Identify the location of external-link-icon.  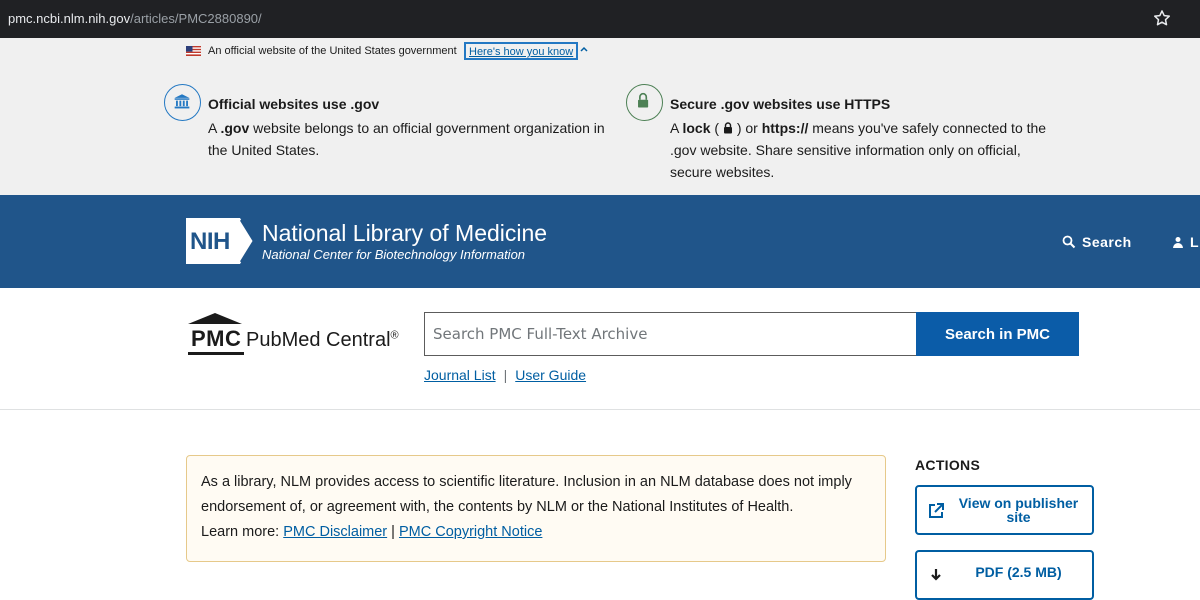
(936, 510).